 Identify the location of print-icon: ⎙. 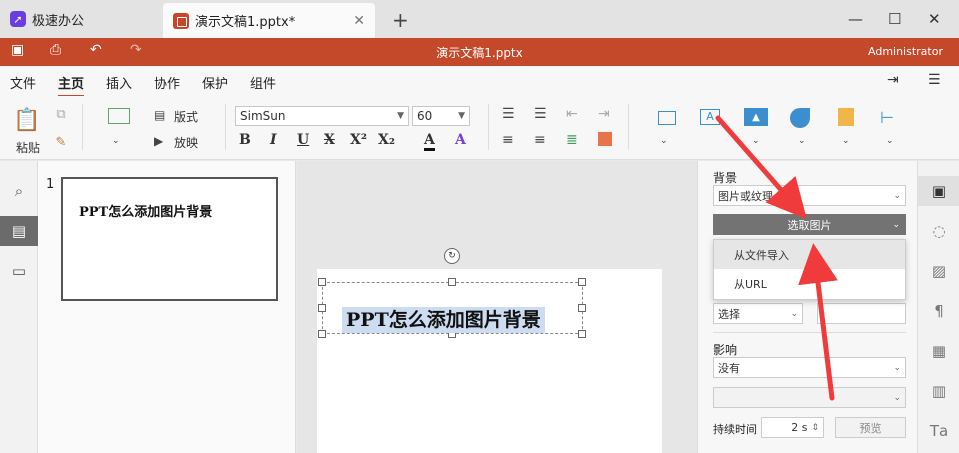
(55, 50).